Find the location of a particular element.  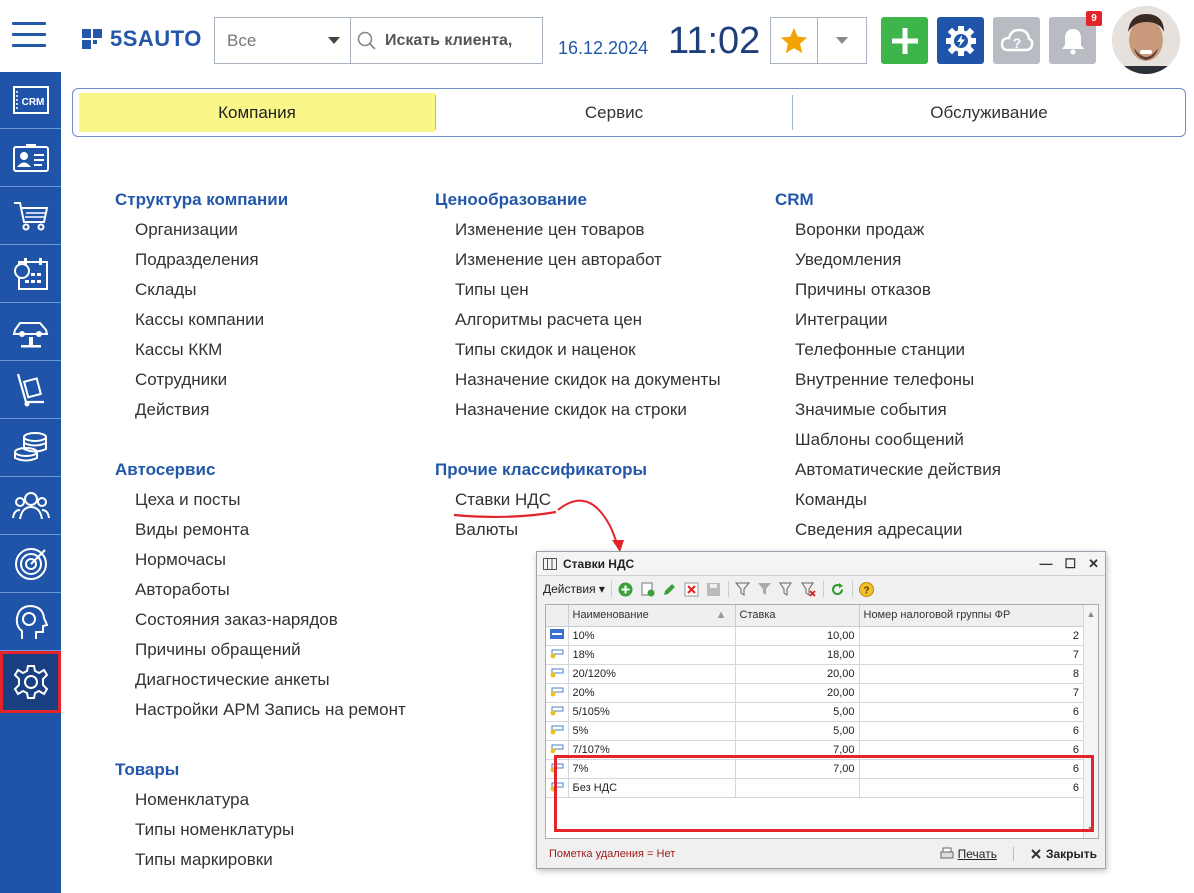

sidebar-item-warehouse is located at coordinates (30, 390).